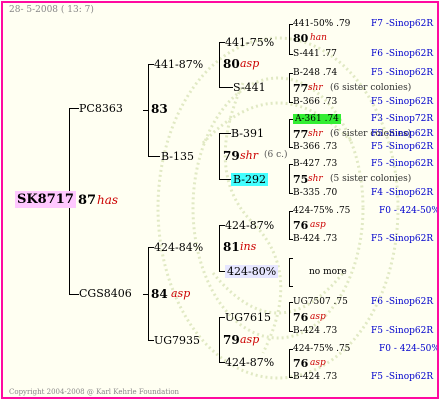 This screenshot has width=440, height=400. What do you see at coordinates (276, 155) in the screenshot?
I see `fm-note: (6 c.)` at bounding box center [276, 155].